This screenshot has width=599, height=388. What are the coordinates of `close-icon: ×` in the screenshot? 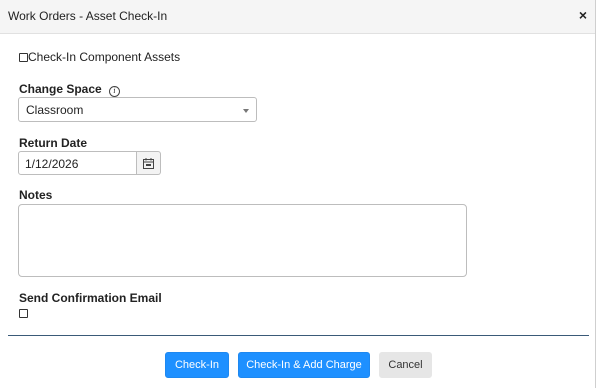 It's located at (583, 15).